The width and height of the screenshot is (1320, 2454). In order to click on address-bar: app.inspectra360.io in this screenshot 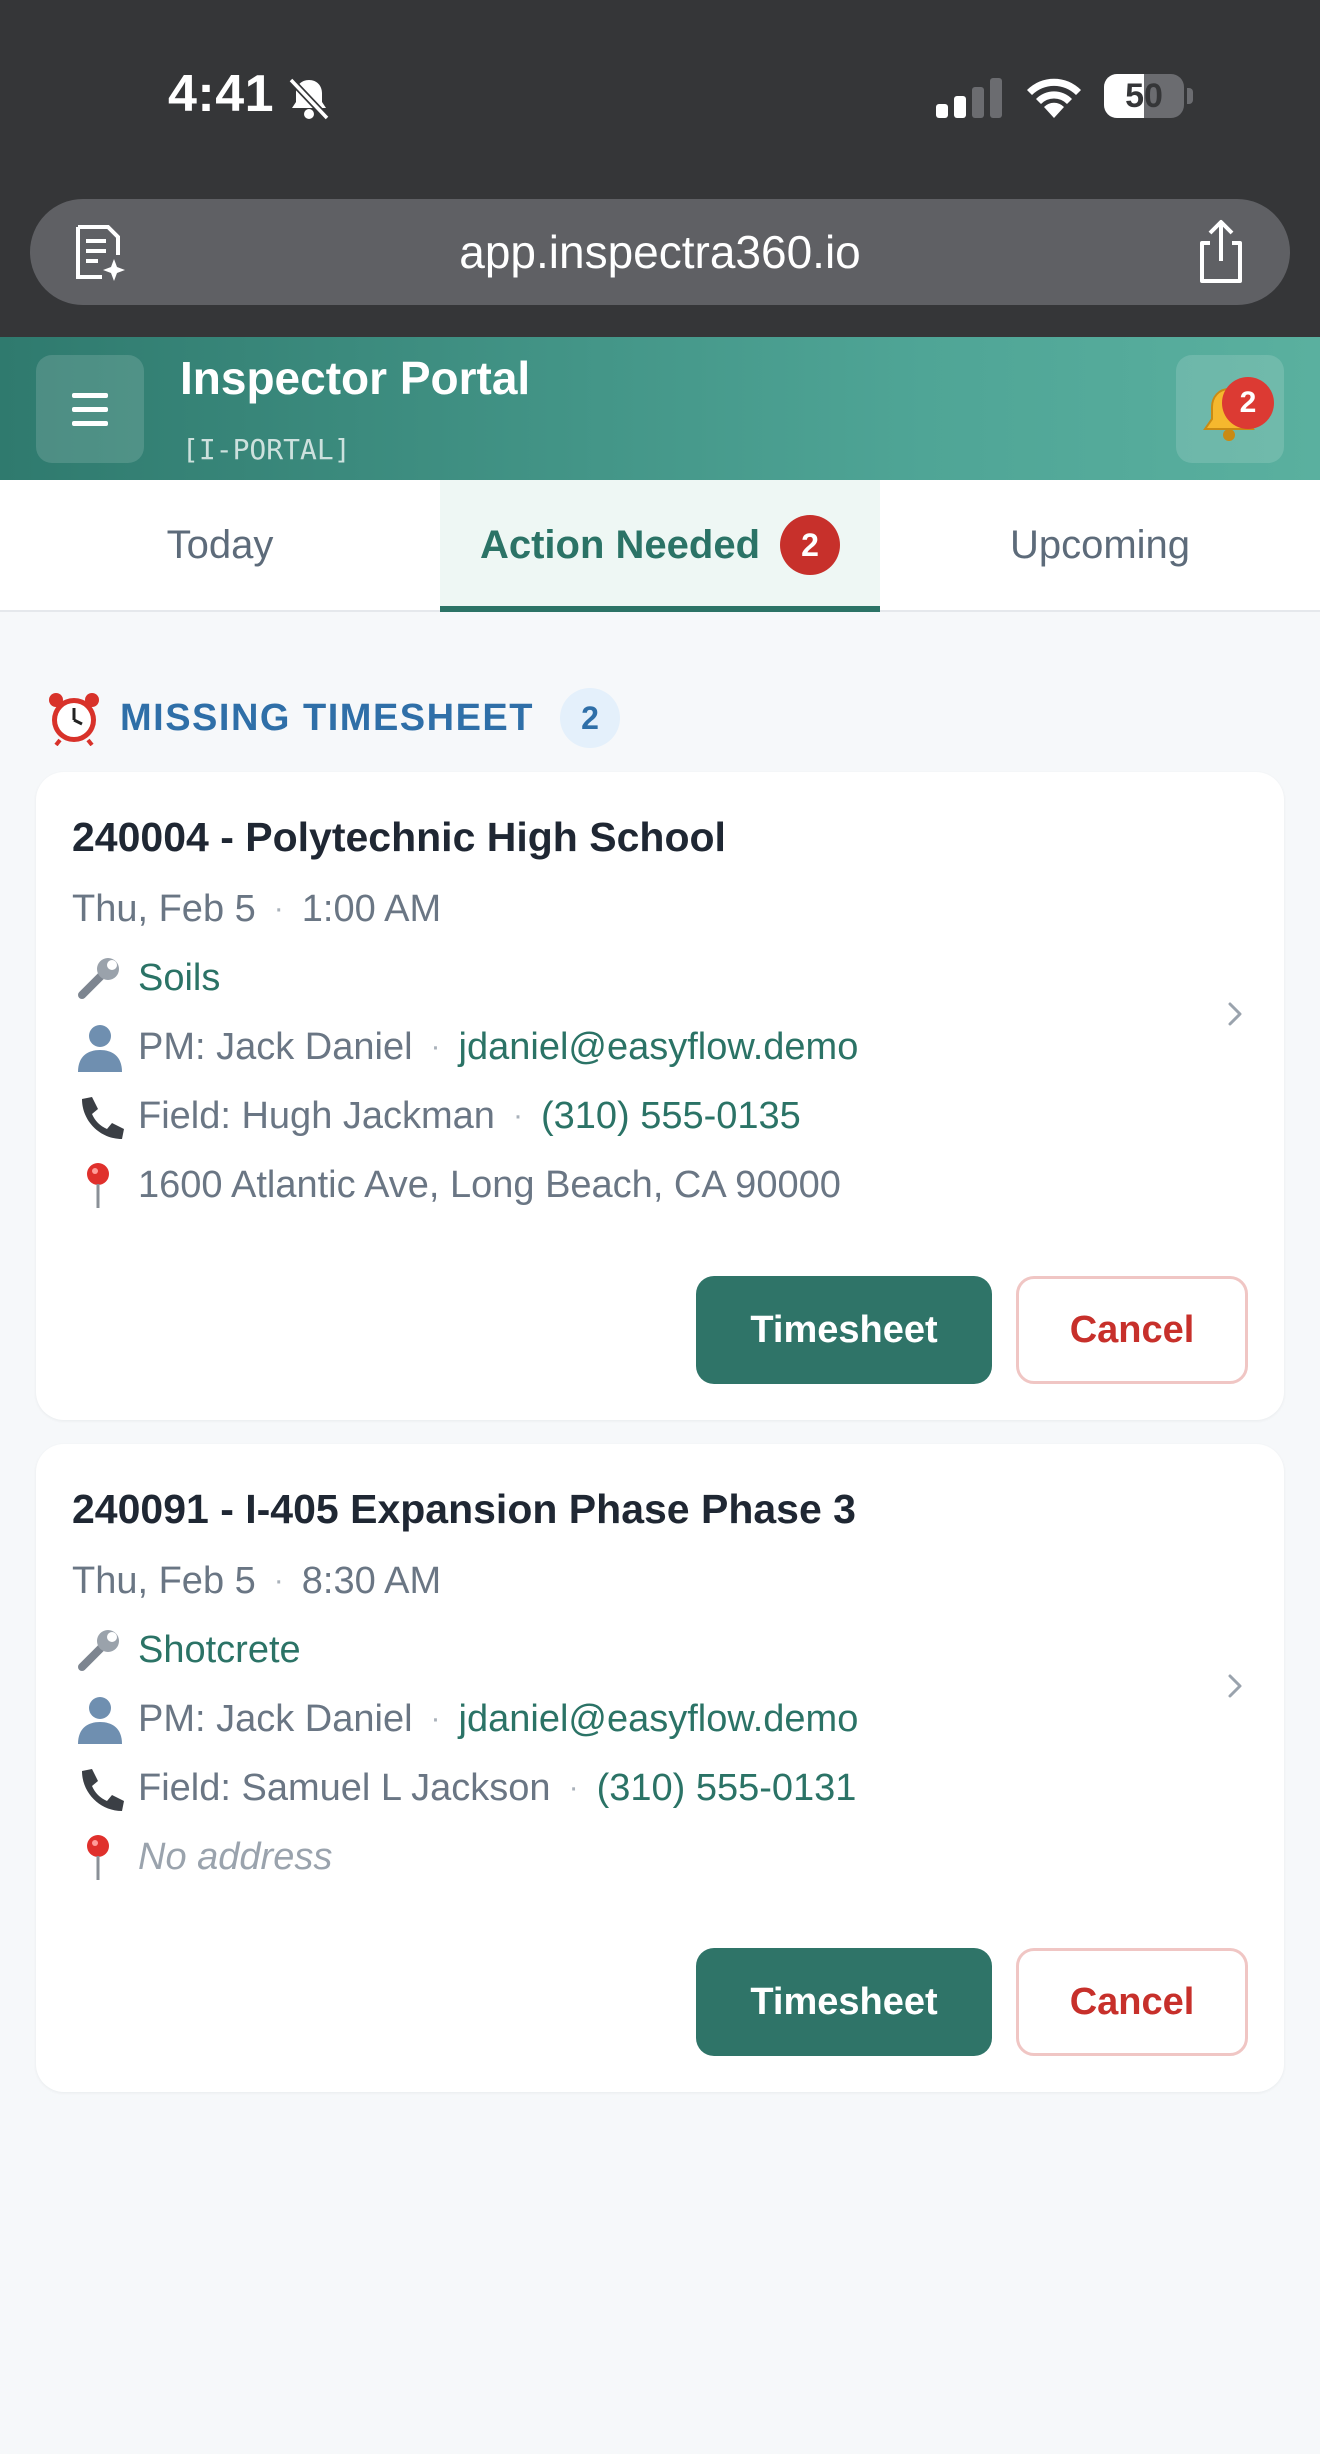, I will do `click(660, 252)`.